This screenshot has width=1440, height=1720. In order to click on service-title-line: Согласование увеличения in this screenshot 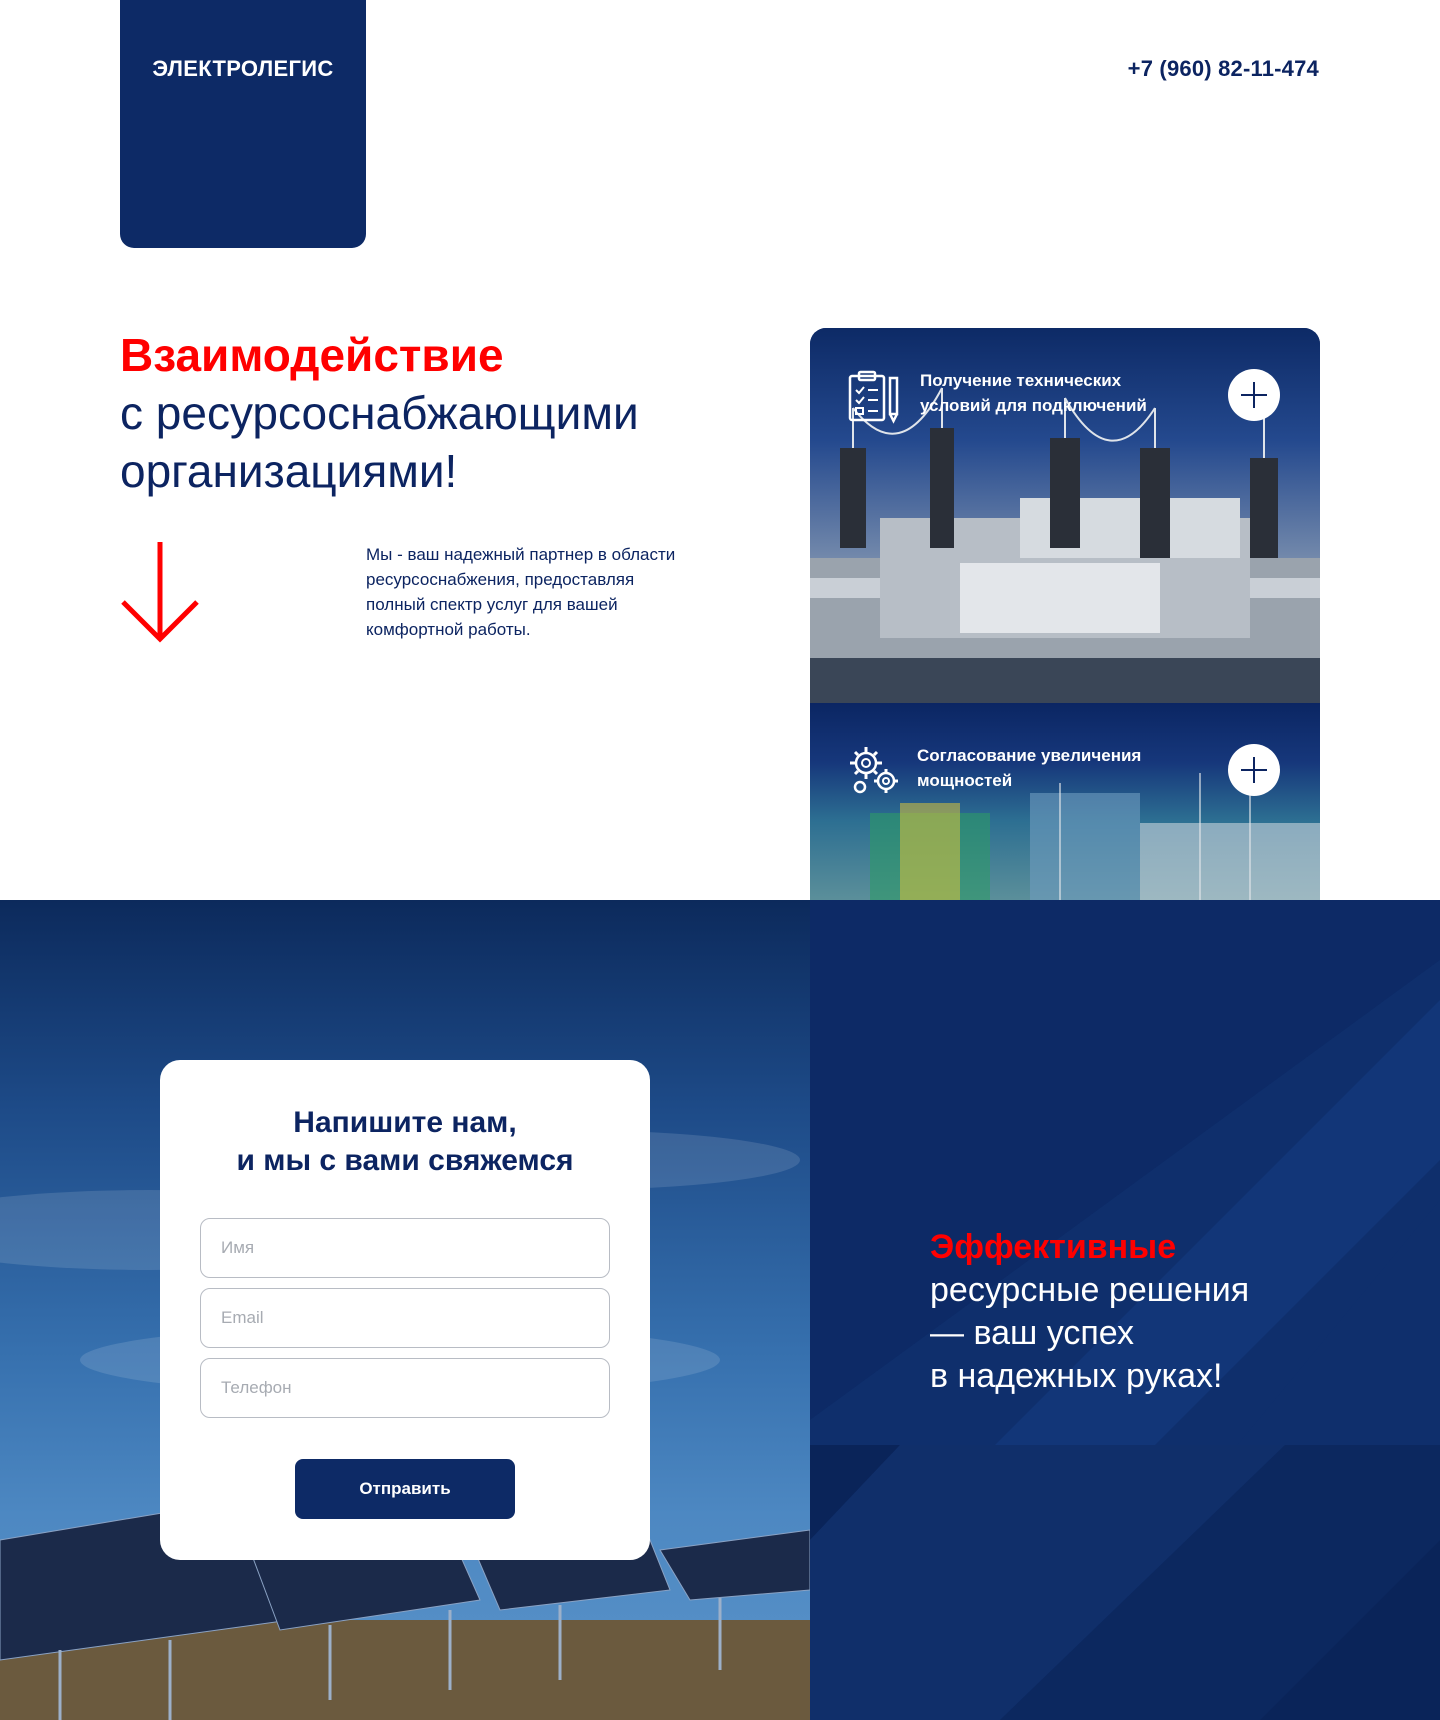, I will do `click(1029, 755)`.